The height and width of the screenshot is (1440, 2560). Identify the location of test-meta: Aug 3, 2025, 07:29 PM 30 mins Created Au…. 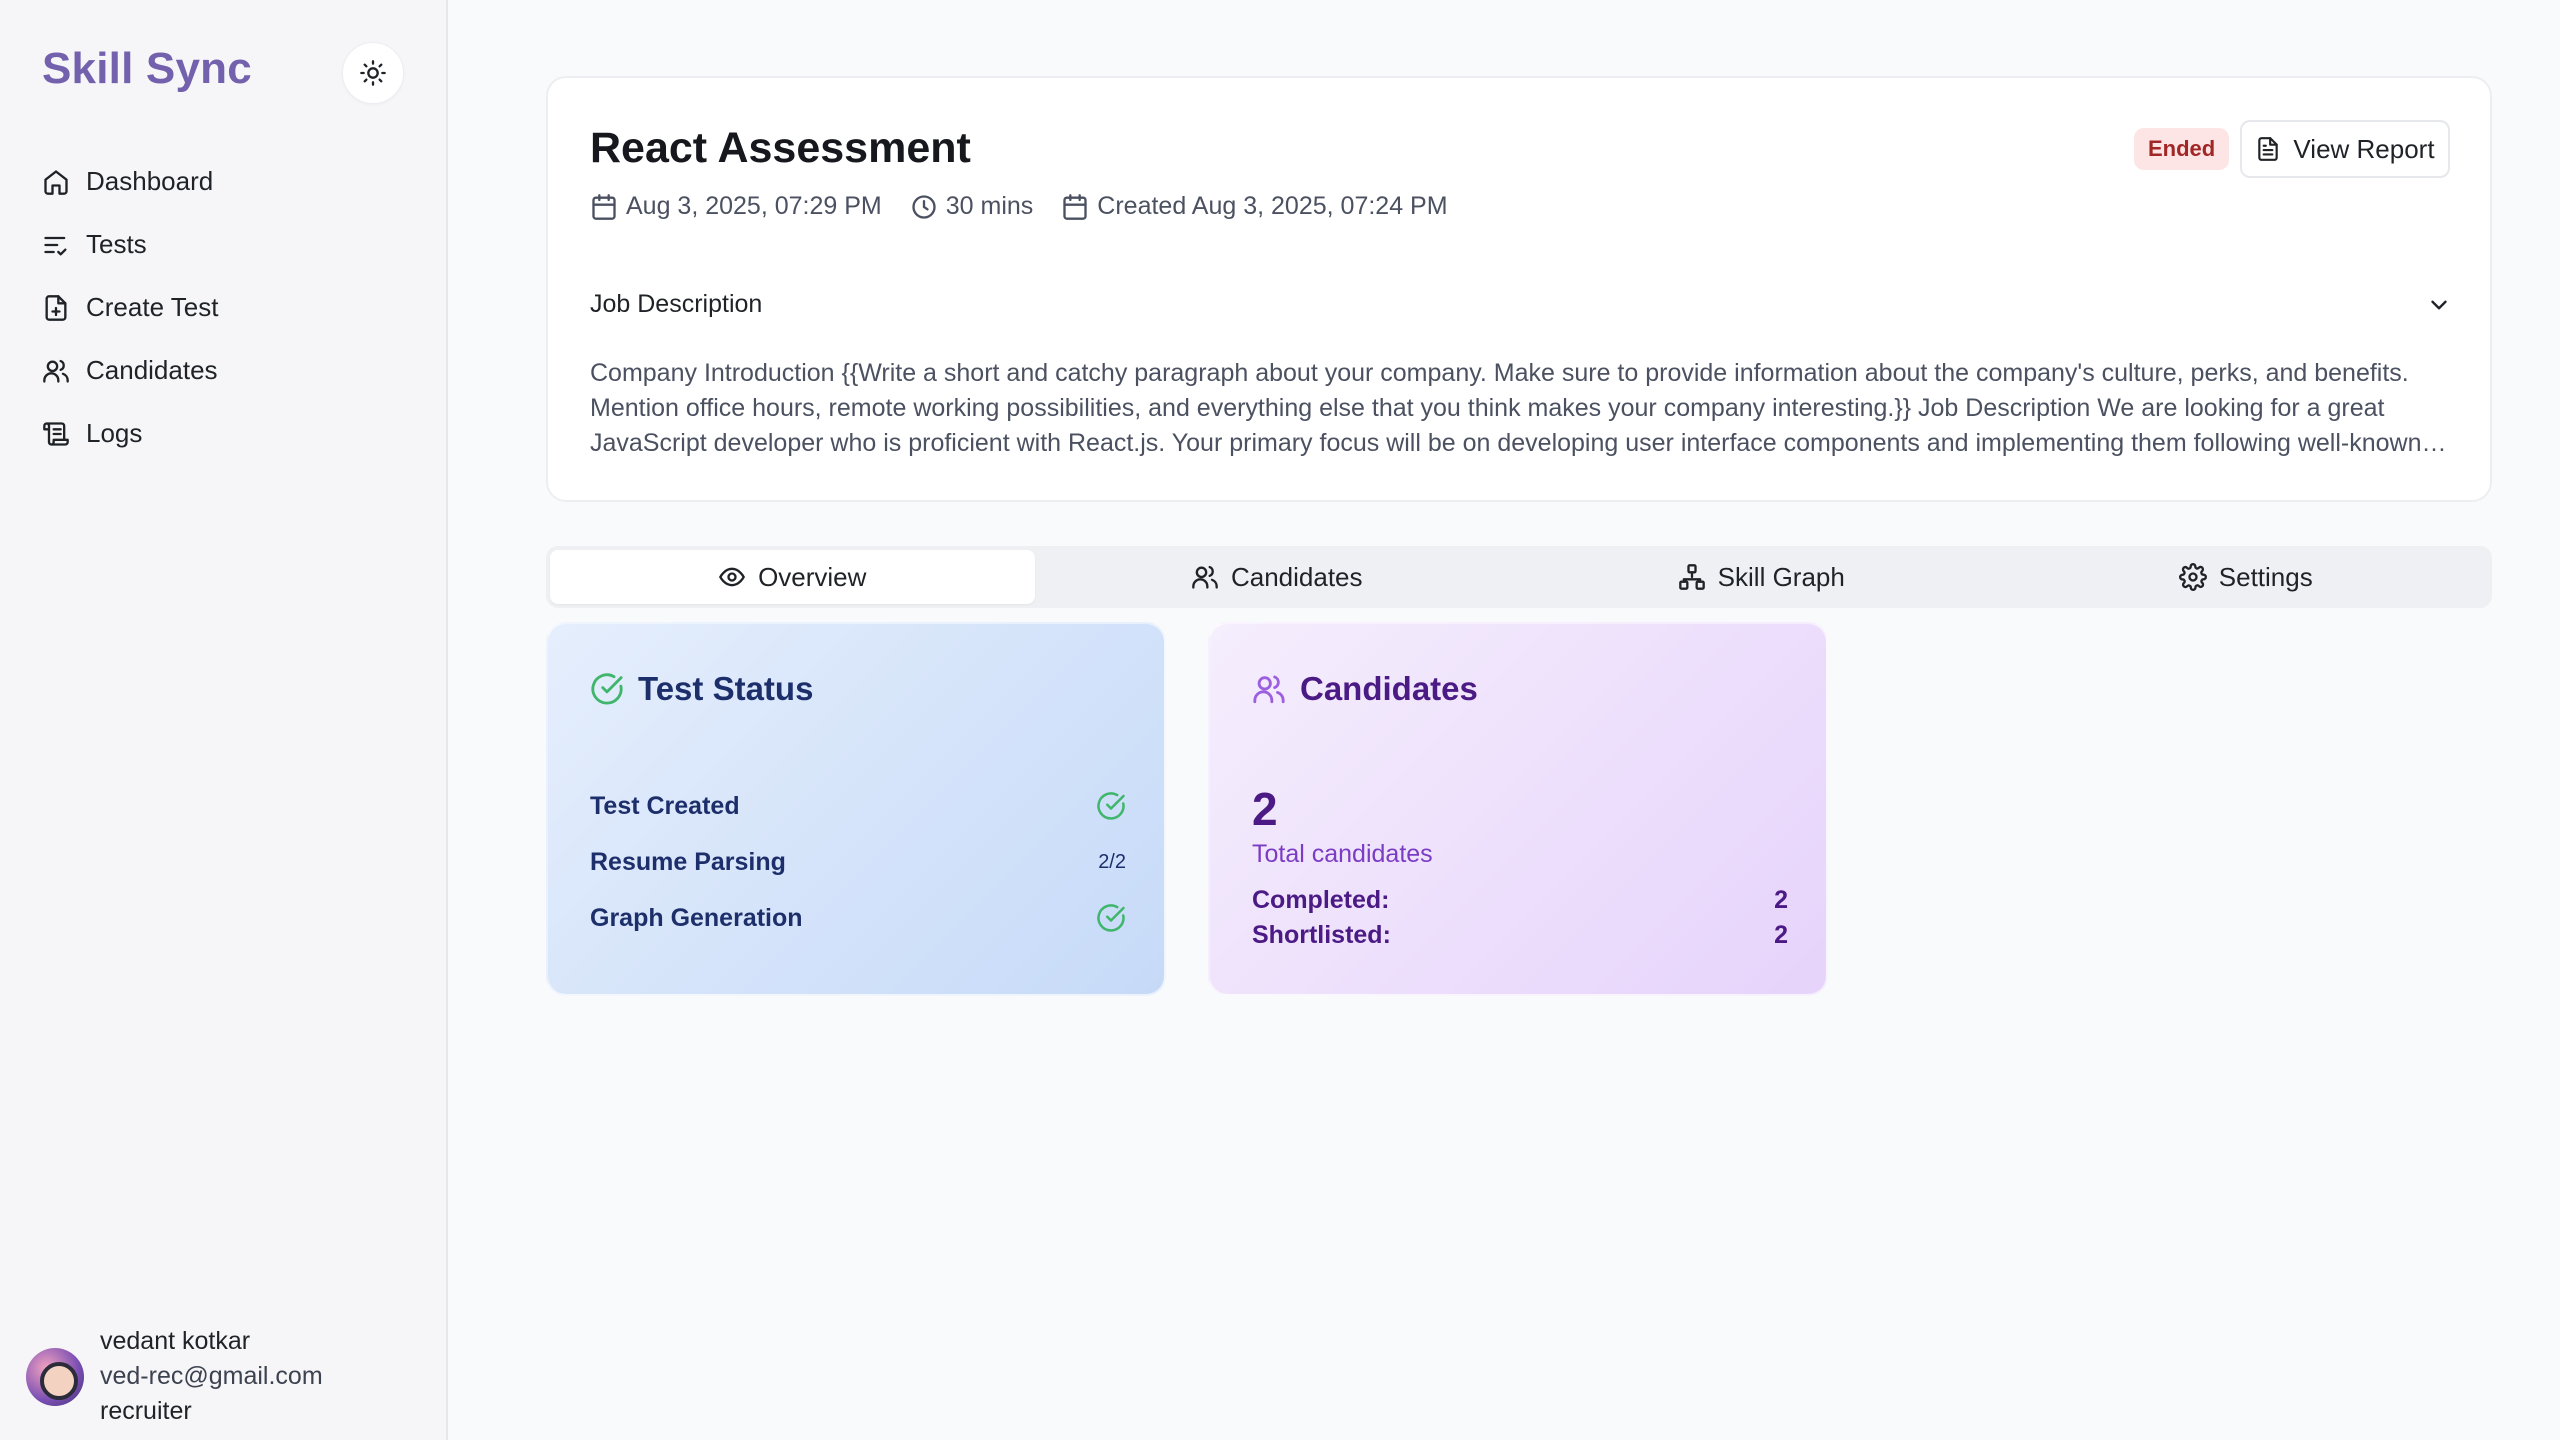
(1019, 206).